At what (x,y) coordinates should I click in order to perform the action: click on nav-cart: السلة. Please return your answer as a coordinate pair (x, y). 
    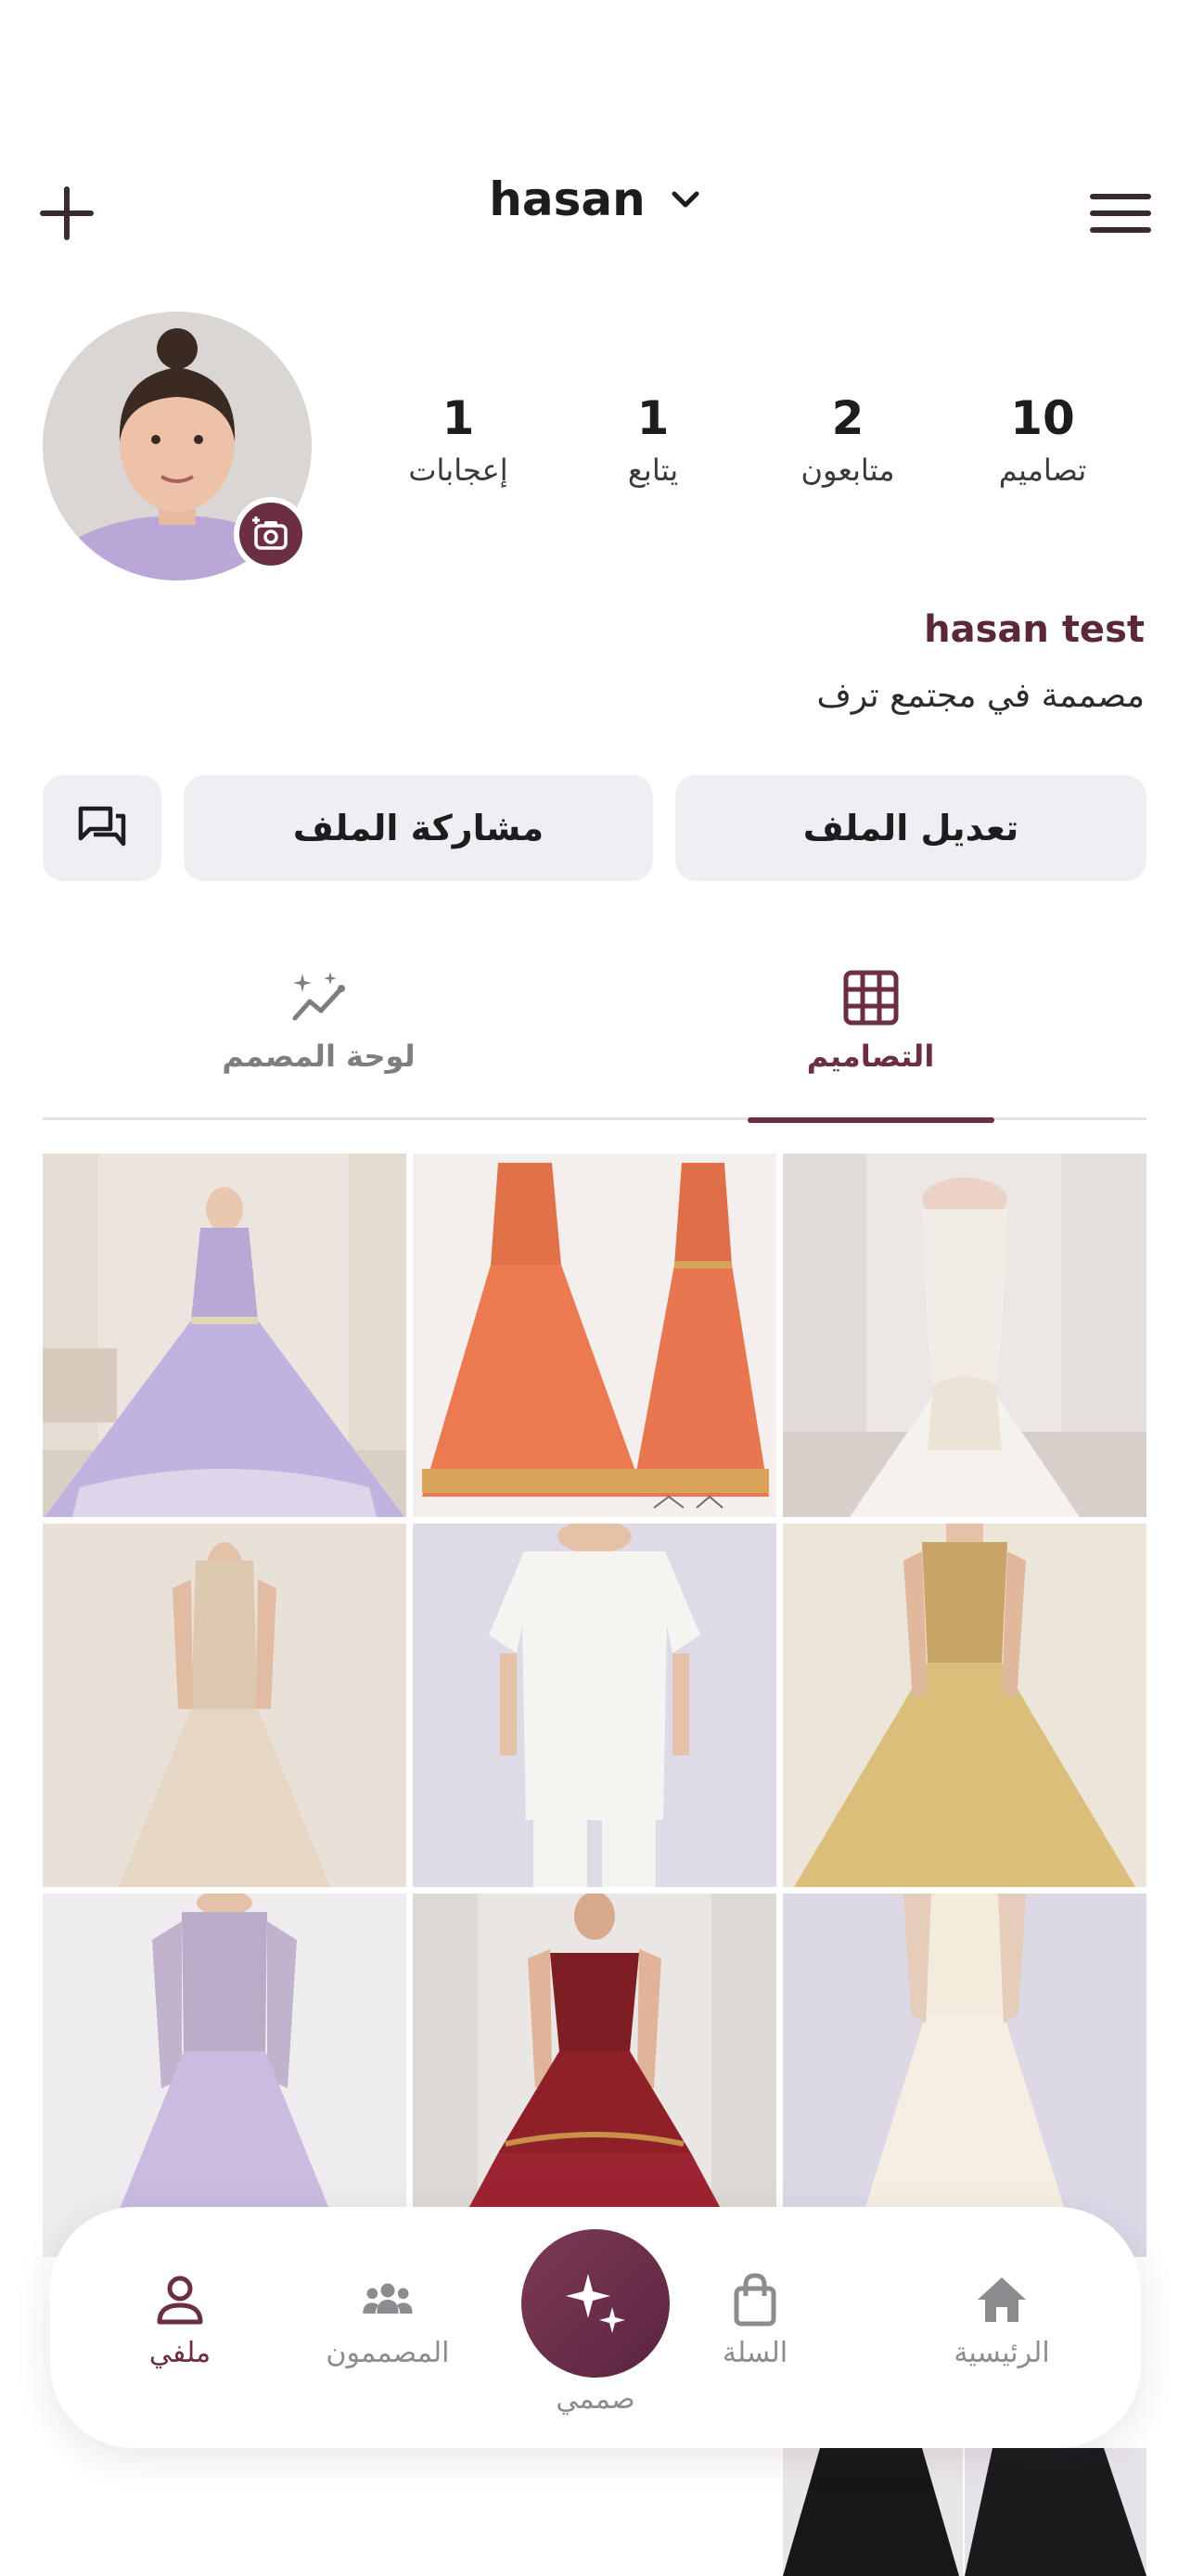
    Looking at the image, I should click on (755, 2320).